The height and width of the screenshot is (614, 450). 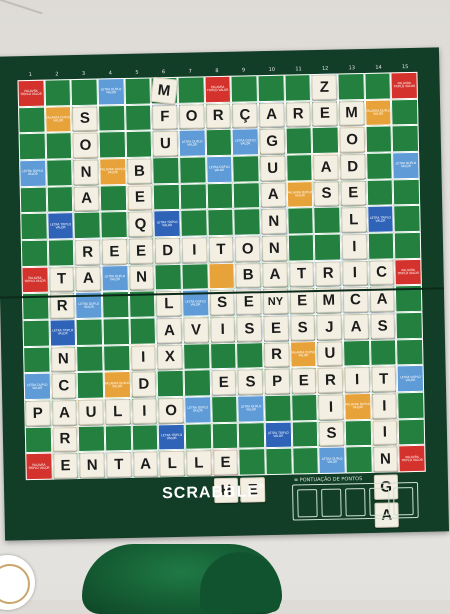 I want to click on letter-tile: X, so click(x=170, y=357).